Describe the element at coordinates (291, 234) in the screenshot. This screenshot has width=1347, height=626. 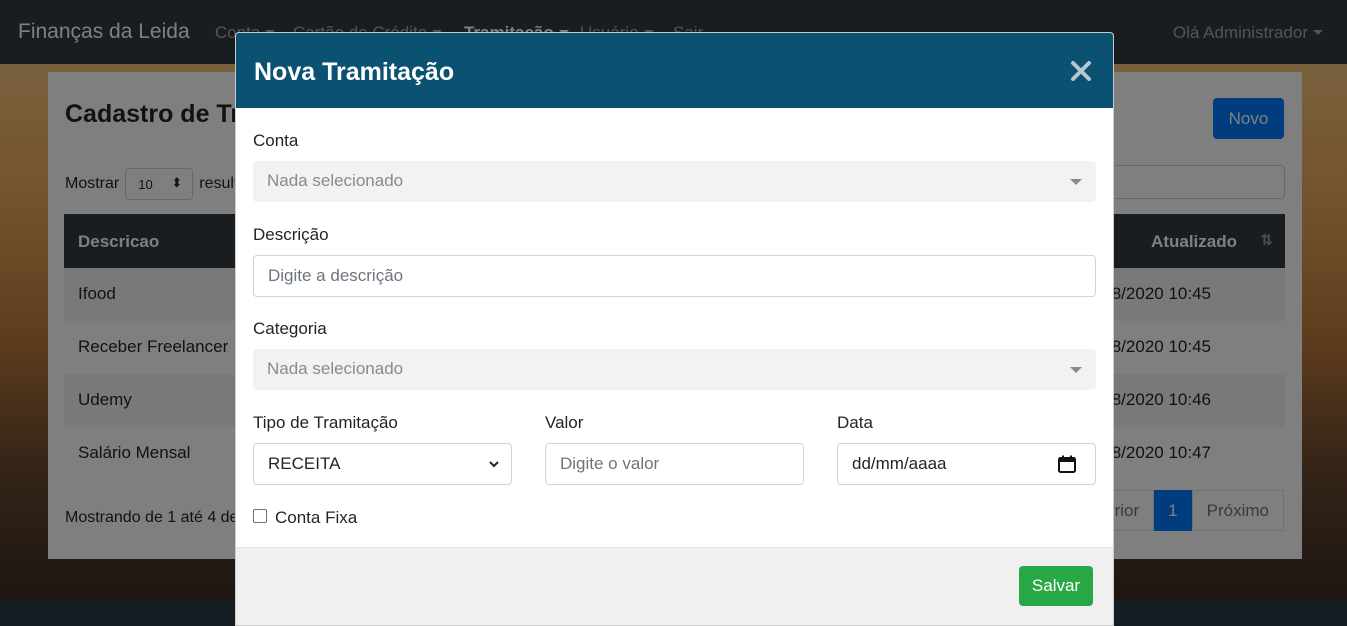
I see `descricao-label: Descrição` at that location.